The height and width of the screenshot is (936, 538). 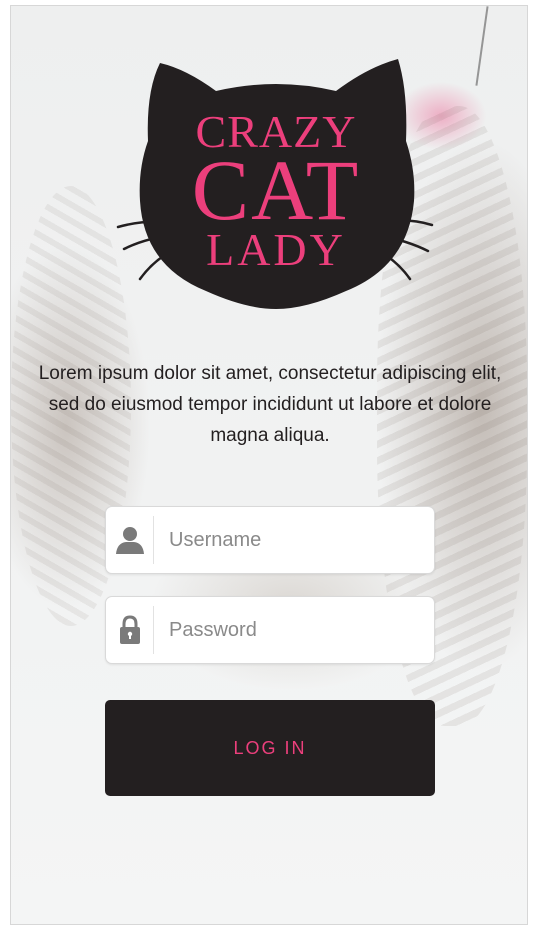 I want to click on password-field, so click(x=270, y=630).